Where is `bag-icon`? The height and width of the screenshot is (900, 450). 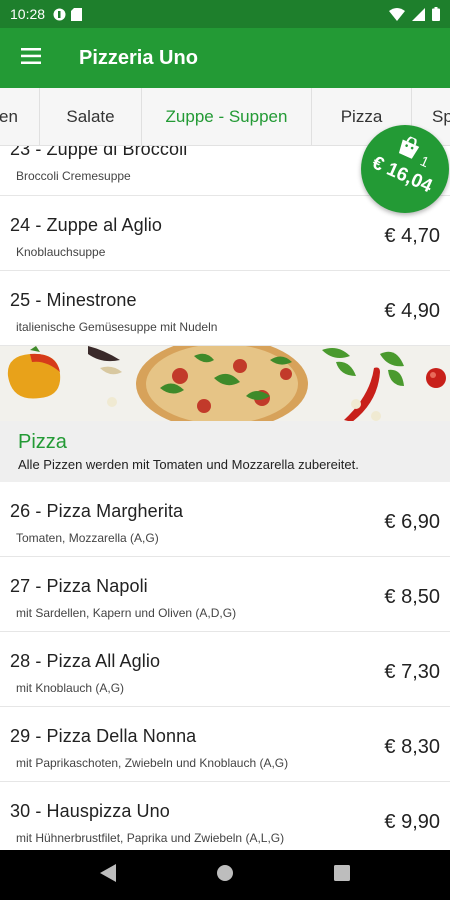
bag-icon is located at coordinates (408, 149).